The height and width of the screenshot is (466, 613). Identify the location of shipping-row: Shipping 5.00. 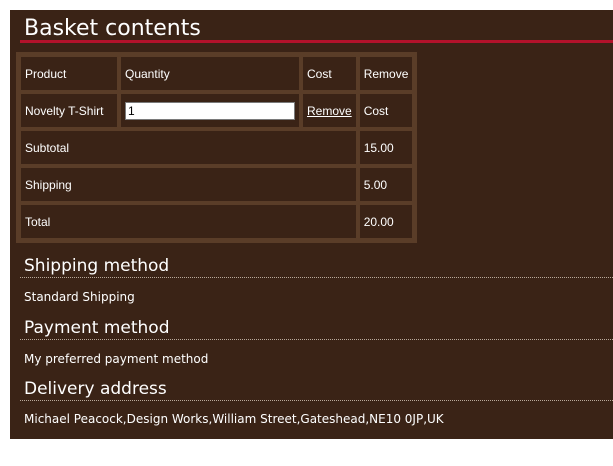
(217, 184).